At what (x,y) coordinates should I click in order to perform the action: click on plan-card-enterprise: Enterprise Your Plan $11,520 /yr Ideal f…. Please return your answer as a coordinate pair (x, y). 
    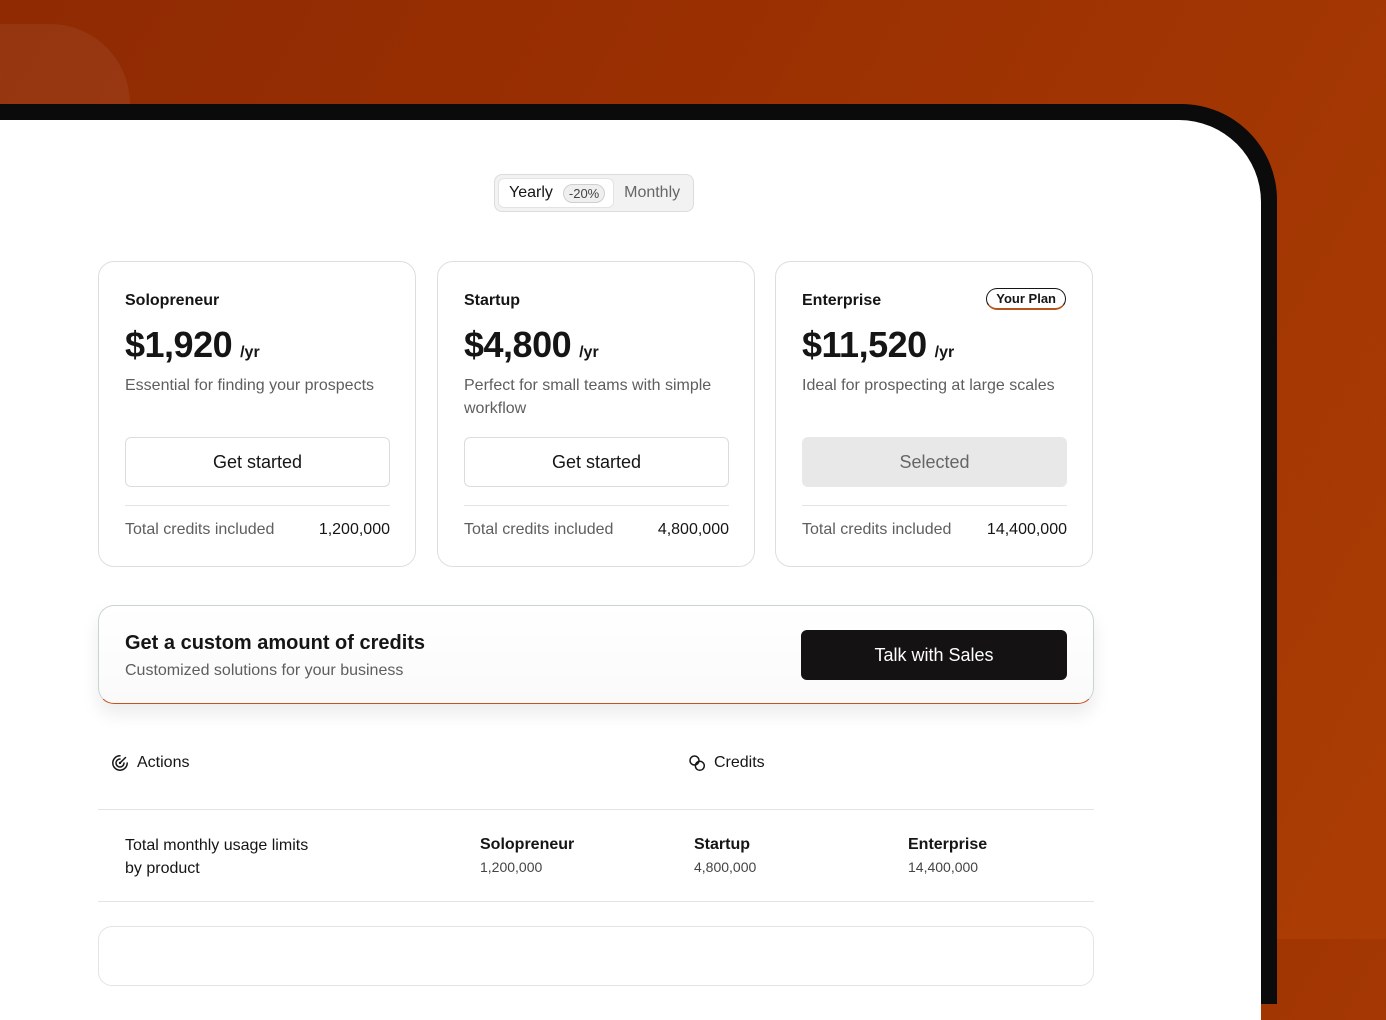
    Looking at the image, I should click on (934, 414).